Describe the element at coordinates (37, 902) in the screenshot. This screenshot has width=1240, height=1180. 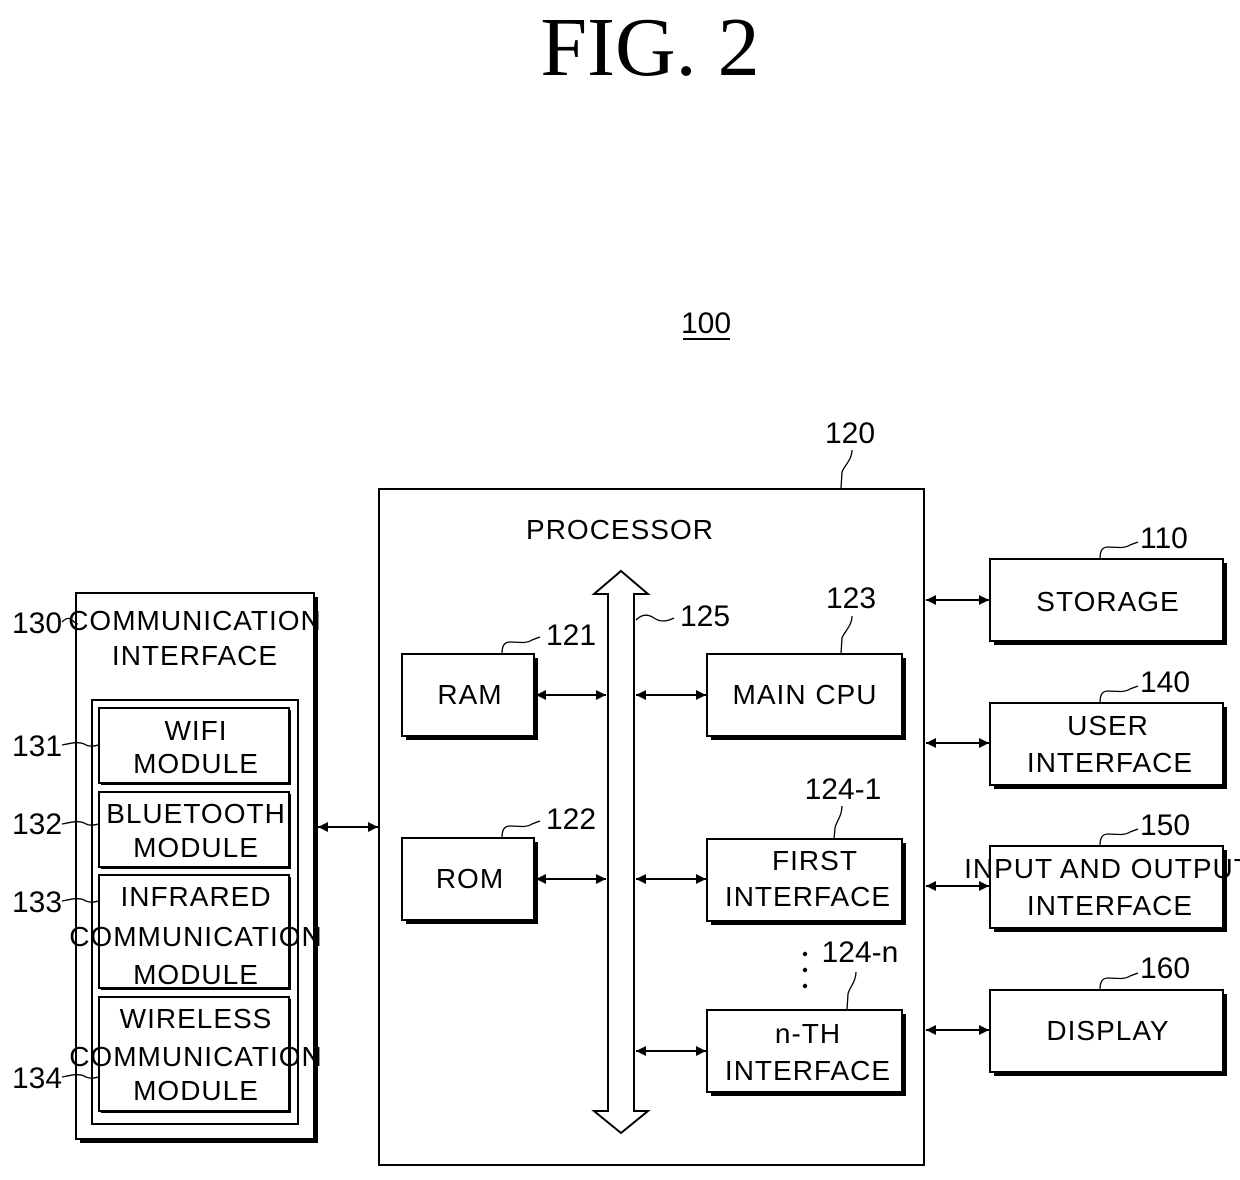
I see `ref-133: 133` at that location.